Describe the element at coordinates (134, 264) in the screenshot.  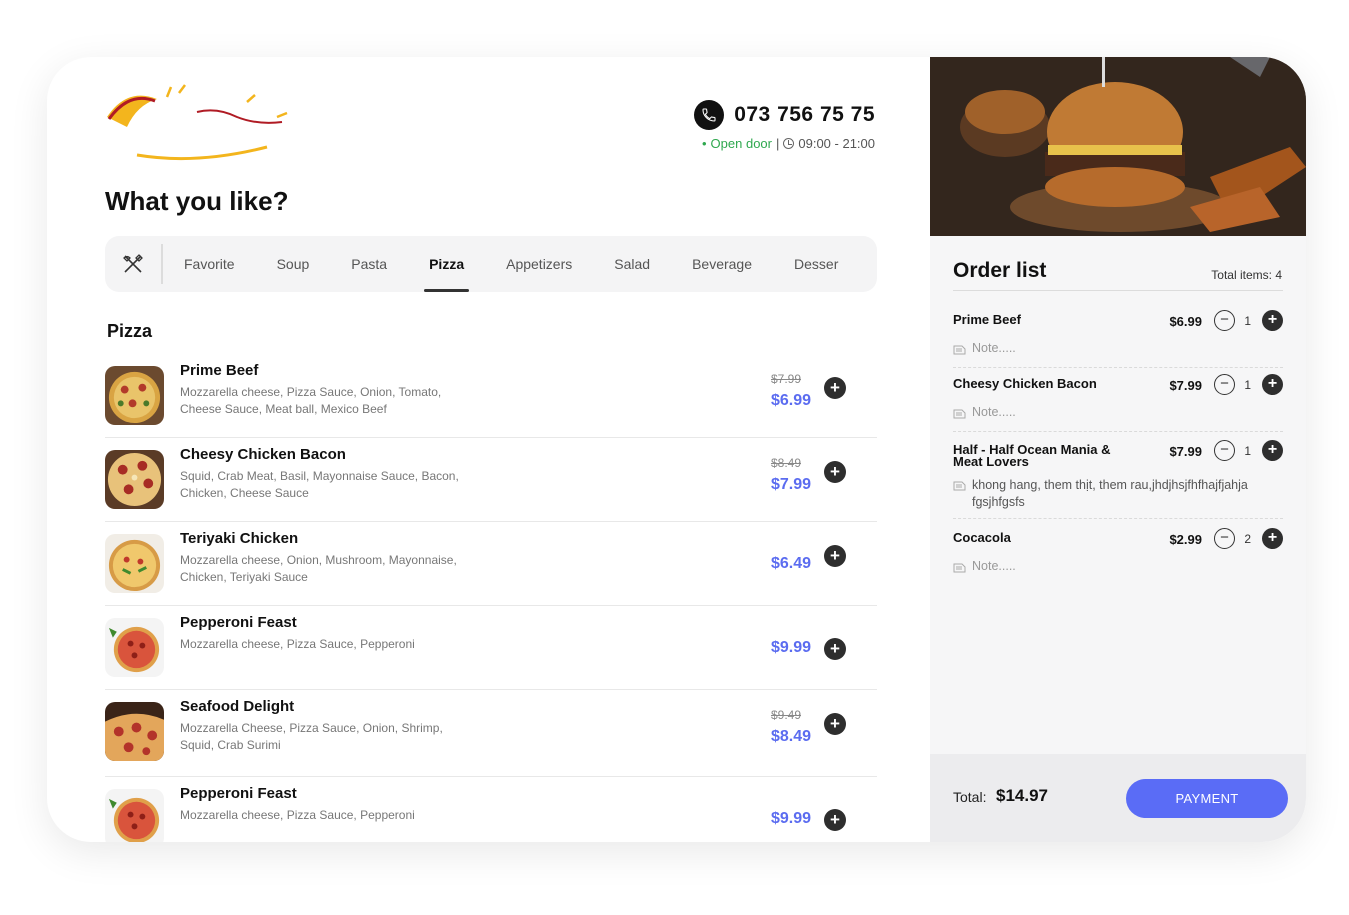
I see `utensils-icon` at that location.